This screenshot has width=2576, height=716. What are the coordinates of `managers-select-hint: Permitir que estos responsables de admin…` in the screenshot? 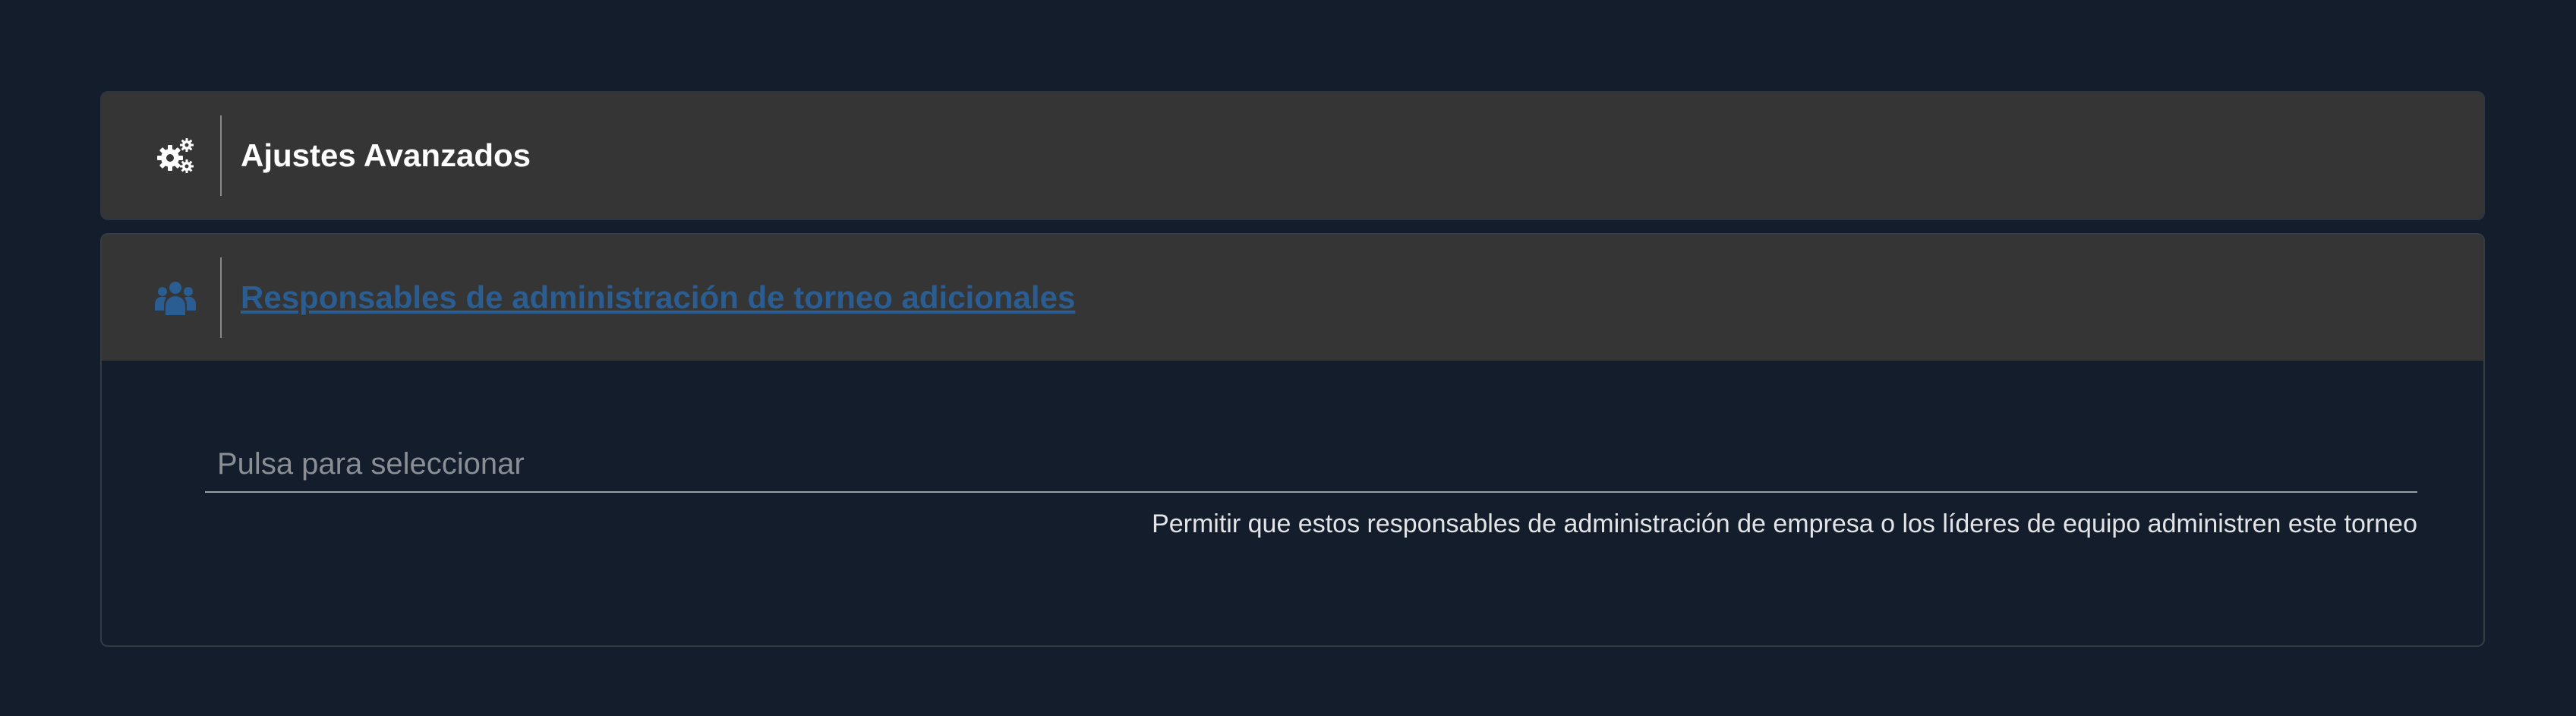 It's located at (1784, 523).